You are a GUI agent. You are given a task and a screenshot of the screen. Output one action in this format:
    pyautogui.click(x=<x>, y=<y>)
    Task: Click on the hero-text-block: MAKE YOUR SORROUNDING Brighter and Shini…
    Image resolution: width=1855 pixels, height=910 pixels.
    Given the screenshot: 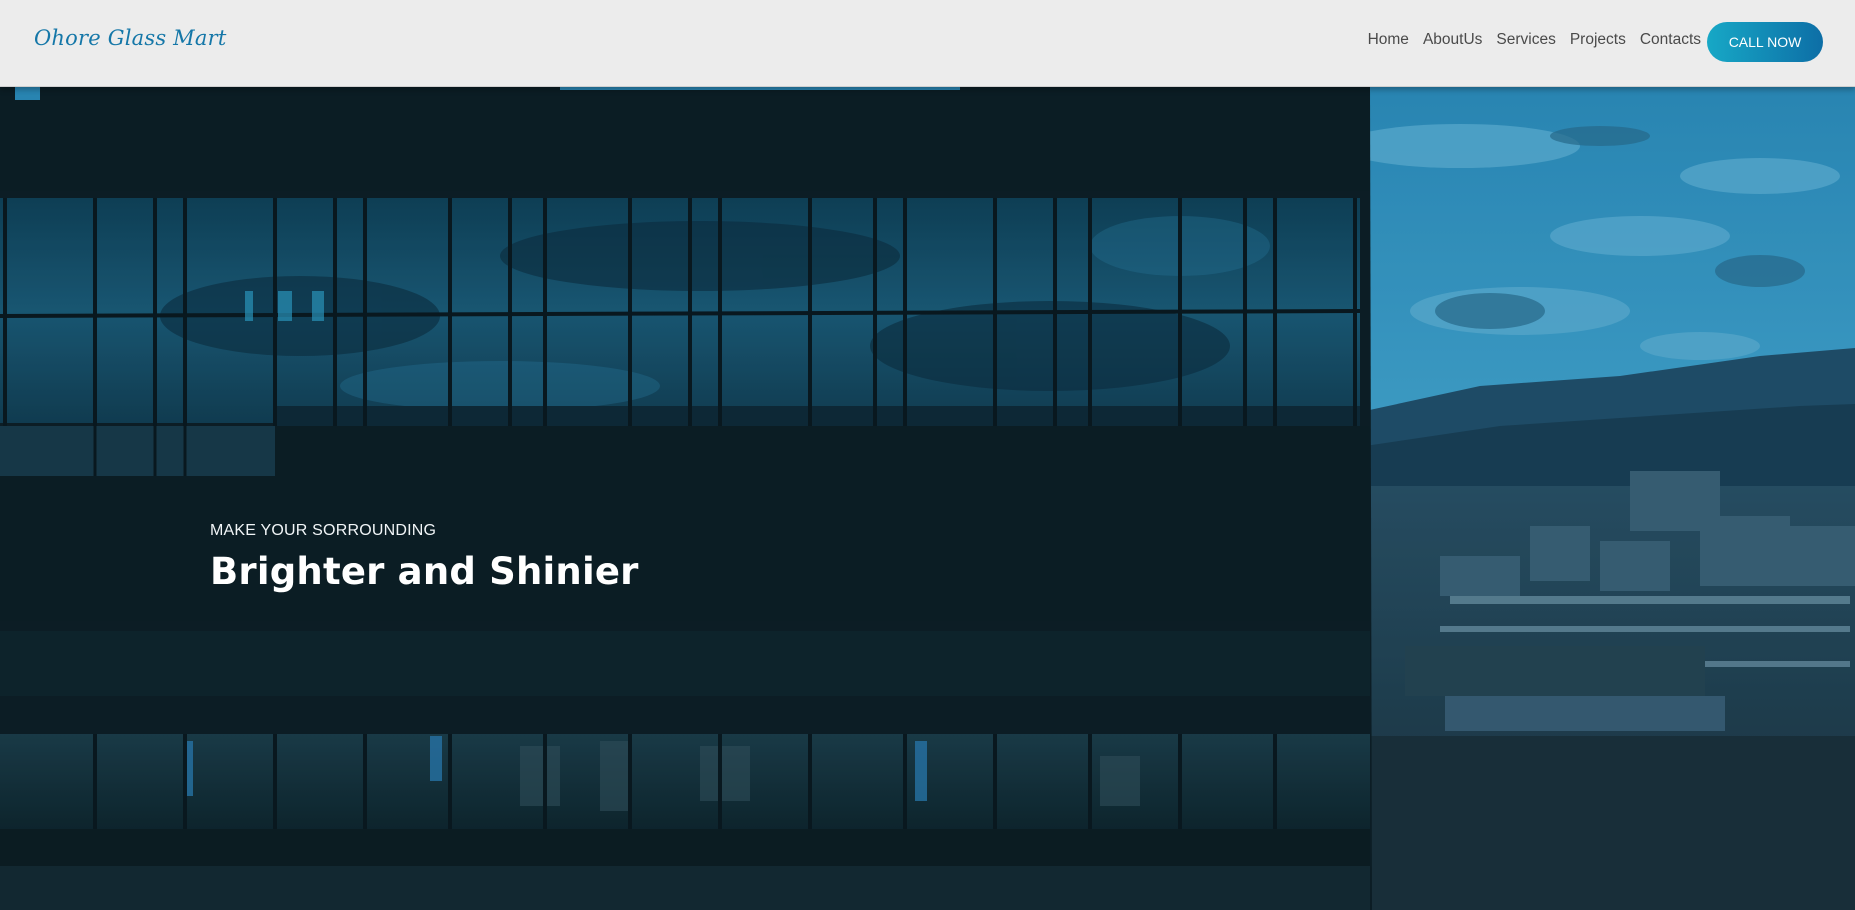 What is the action you would take?
    pyautogui.click(x=424, y=557)
    